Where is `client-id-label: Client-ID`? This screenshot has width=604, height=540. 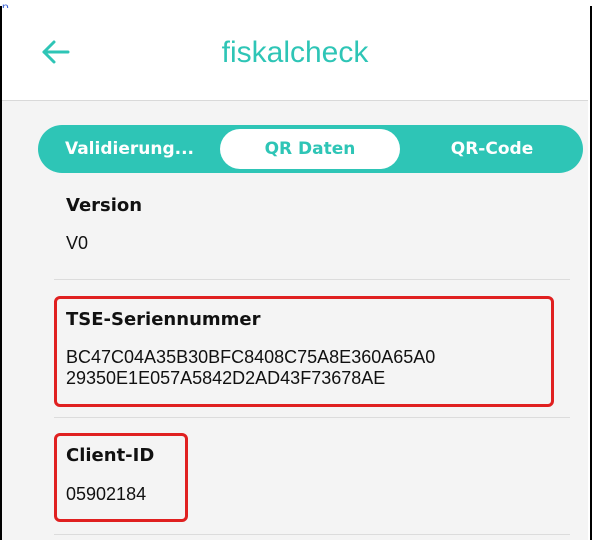
client-id-label: Client-ID is located at coordinates (110, 455).